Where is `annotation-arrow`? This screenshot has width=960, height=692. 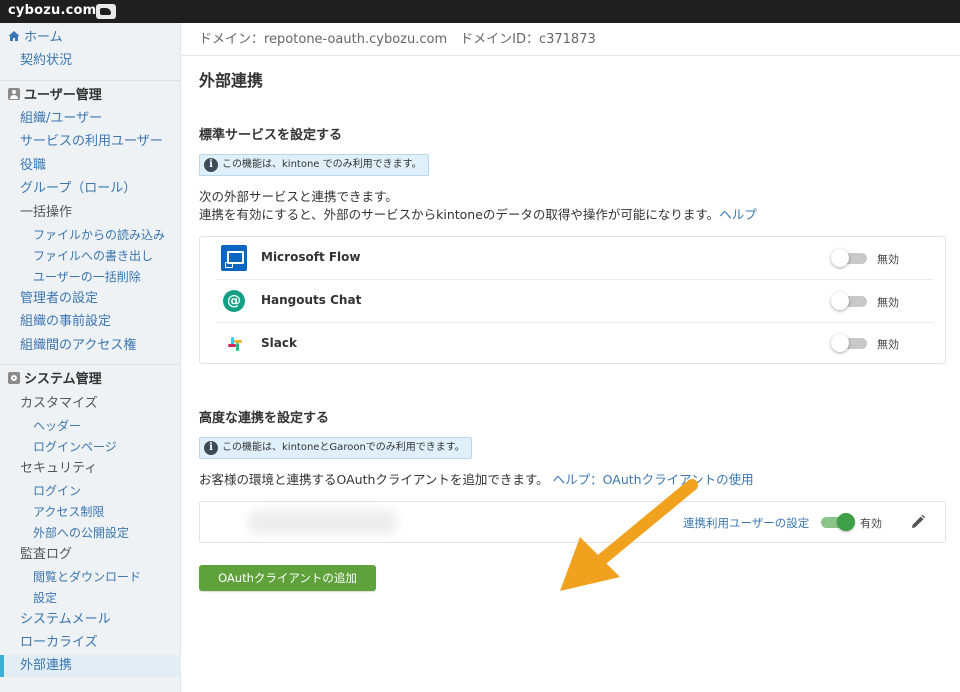
annotation-arrow is located at coordinates (629, 535).